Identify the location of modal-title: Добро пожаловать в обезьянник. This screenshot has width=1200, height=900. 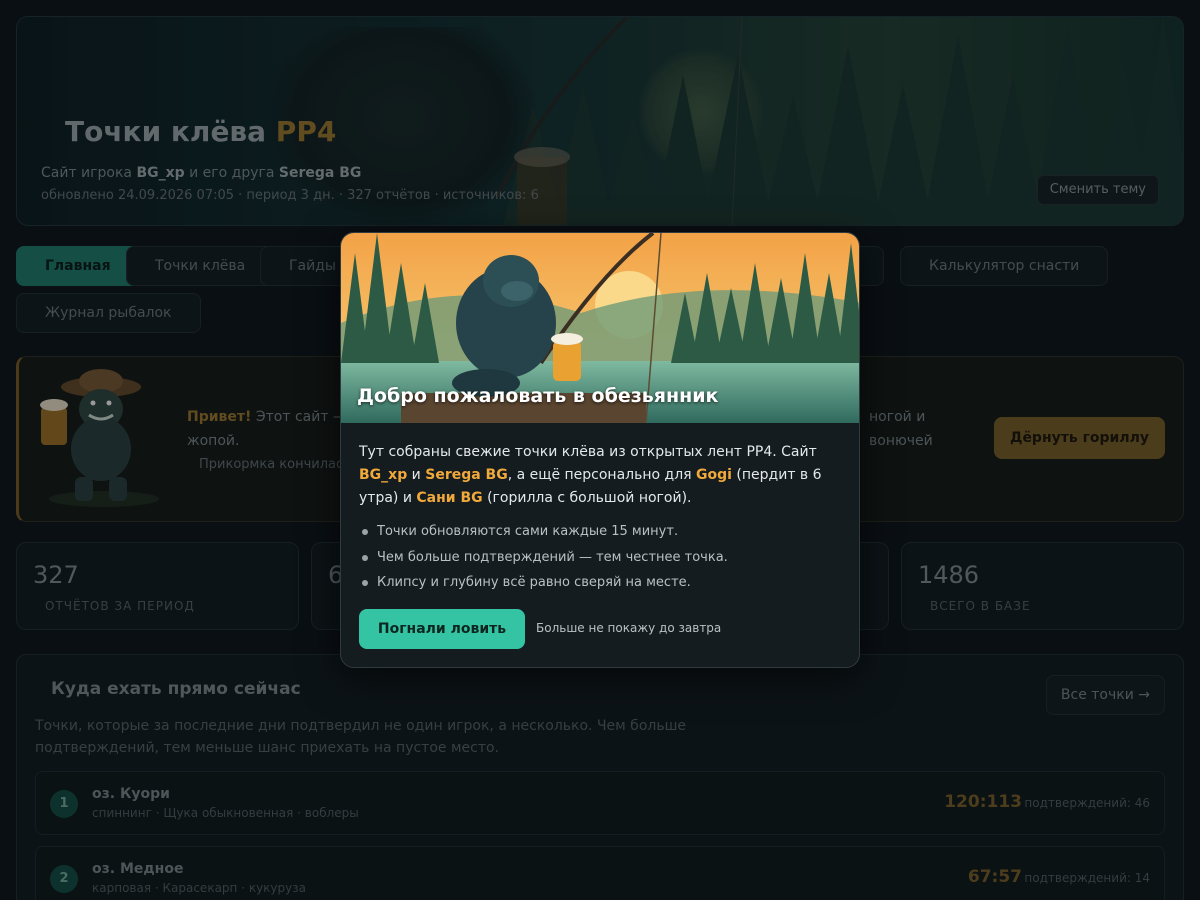
(538, 396).